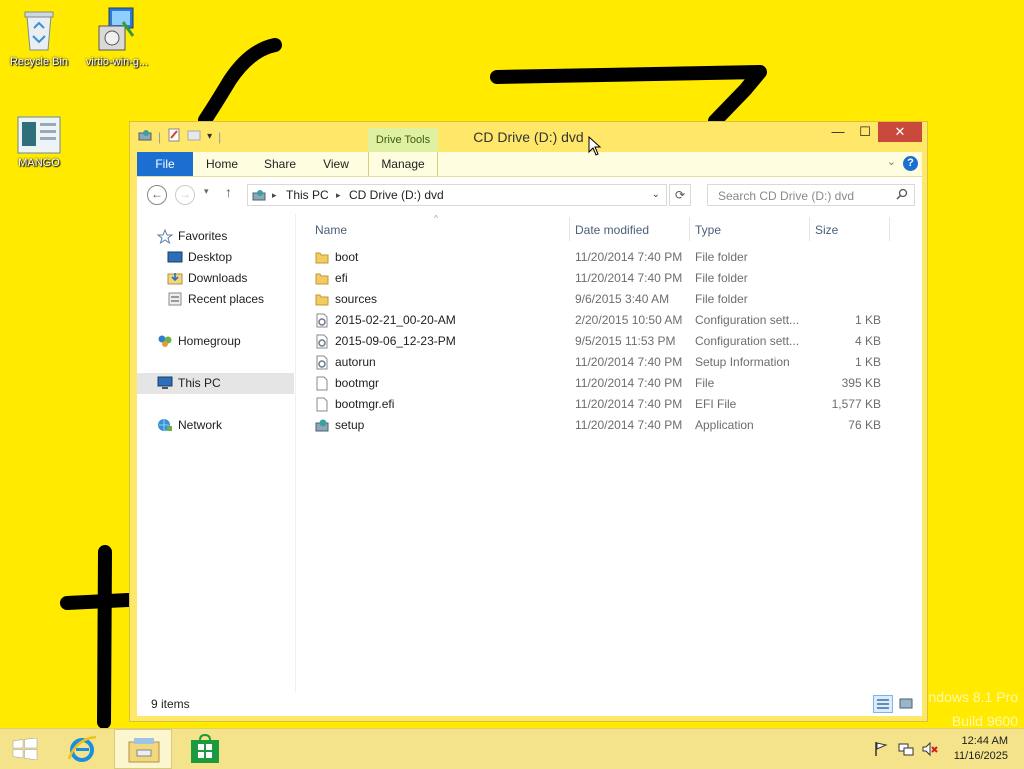  Describe the element at coordinates (457, 195) in the screenshot. I see `address-bar: ▸ This PC ▸ CD Drive (D:) dvd ⌄` at that location.